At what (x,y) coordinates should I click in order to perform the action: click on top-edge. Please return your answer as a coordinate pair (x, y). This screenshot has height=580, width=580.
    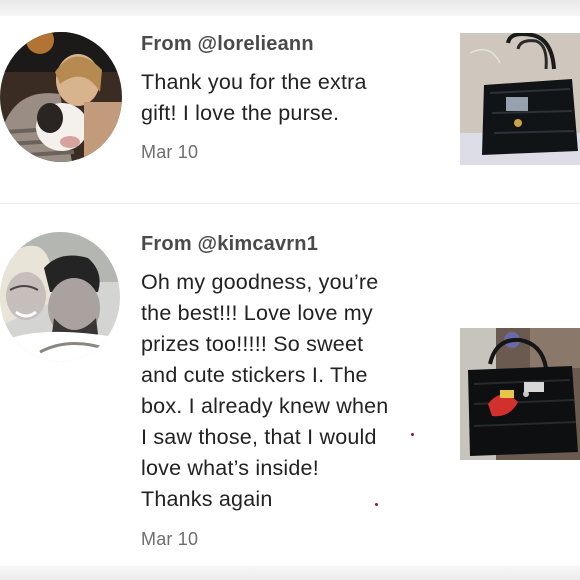
    Looking at the image, I should click on (290, 8).